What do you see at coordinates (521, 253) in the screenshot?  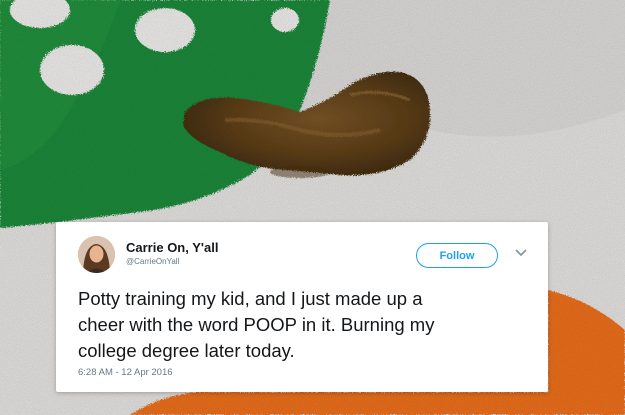 I see `chevron-down-icon` at bounding box center [521, 253].